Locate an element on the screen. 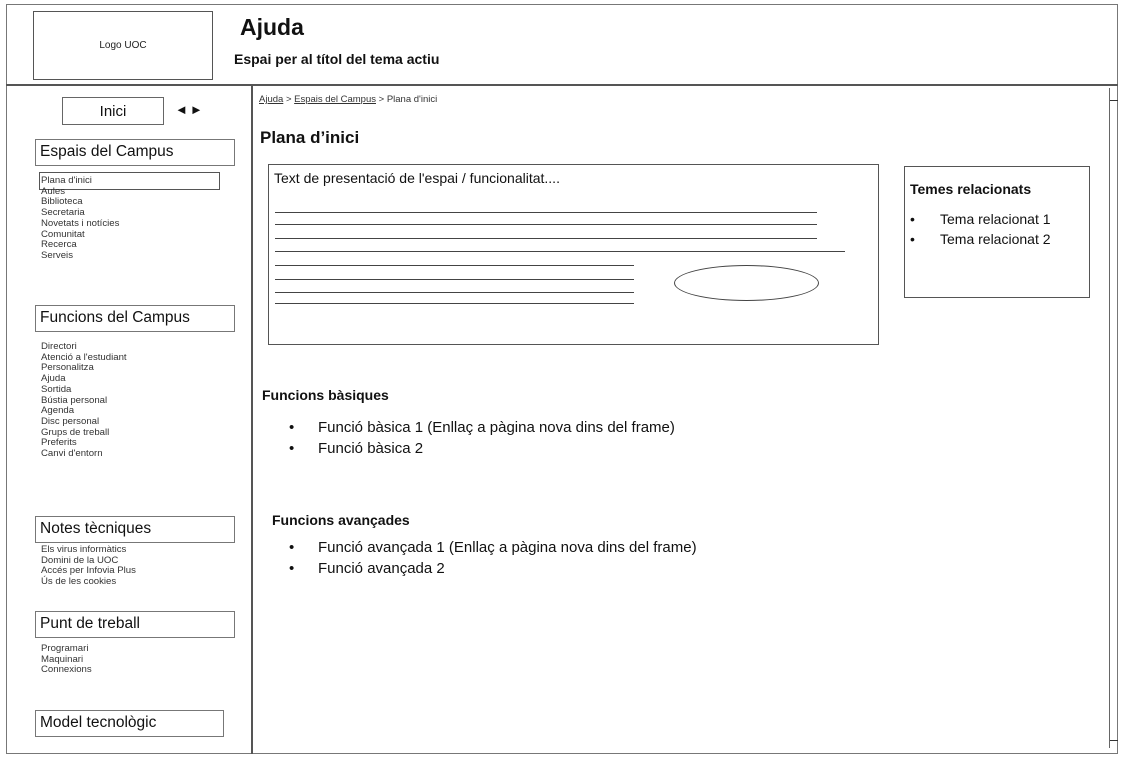 The image size is (1123, 758). section-header-model-tecnologic: Model tecnològic is located at coordinates (129, 723).